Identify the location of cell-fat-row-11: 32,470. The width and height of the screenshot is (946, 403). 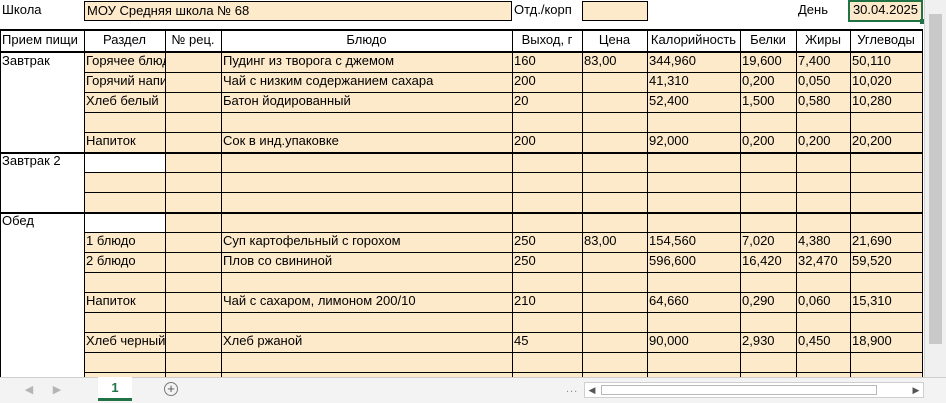
(823, 262).